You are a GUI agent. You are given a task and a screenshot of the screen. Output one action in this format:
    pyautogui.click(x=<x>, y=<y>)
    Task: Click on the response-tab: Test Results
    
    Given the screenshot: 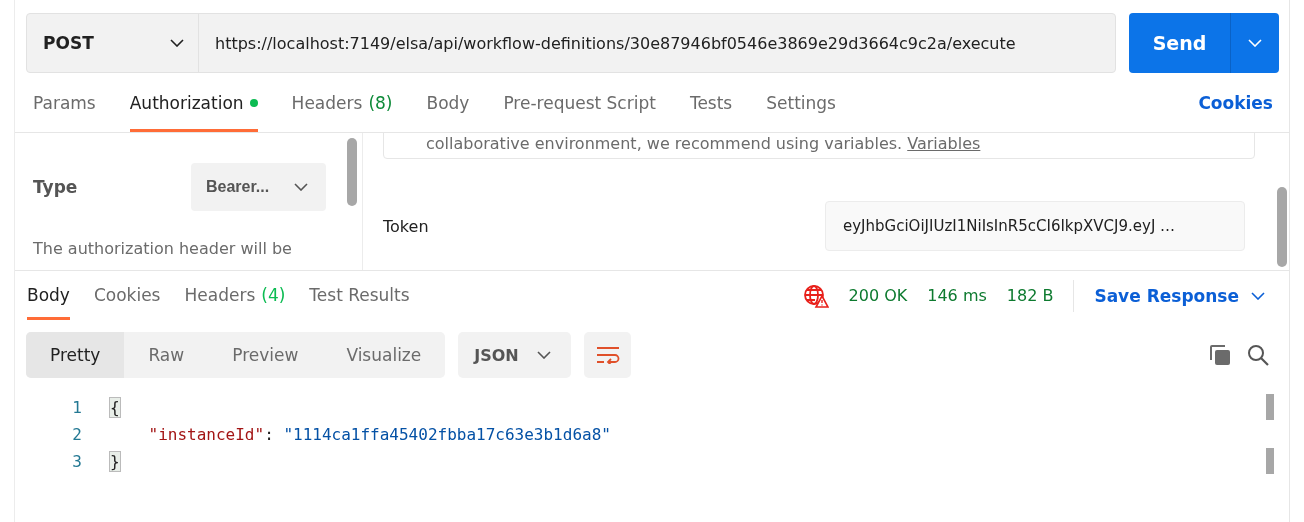 What is the action you would take?
    pyautogui.click(x=359, y=295)
    